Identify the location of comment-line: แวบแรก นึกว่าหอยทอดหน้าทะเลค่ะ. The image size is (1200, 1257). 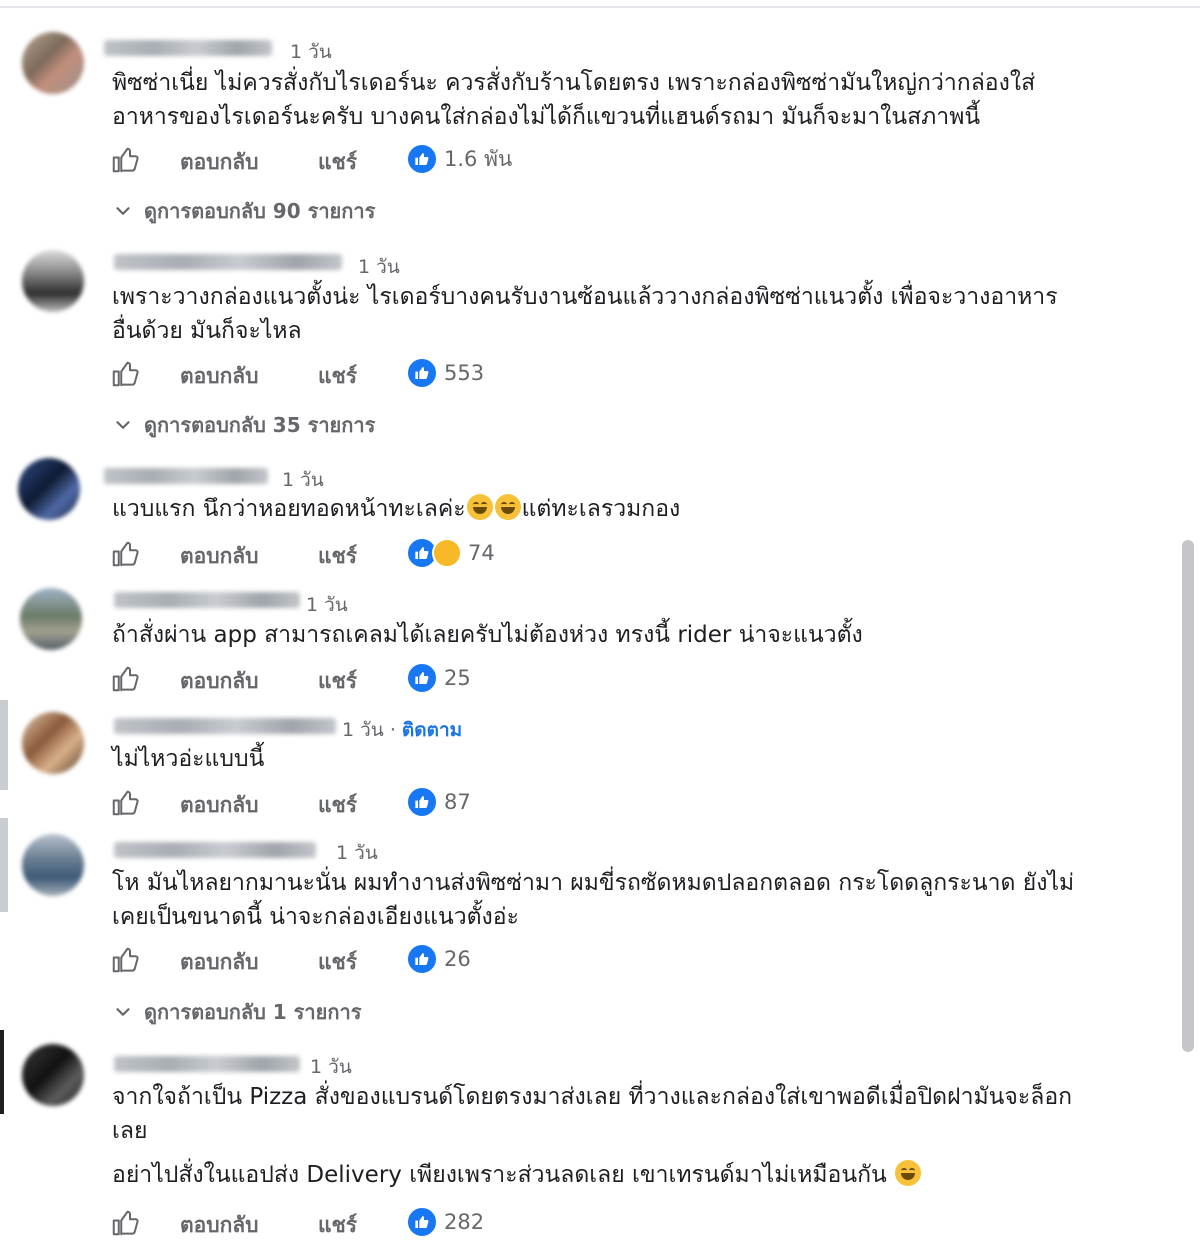
(289, 509).